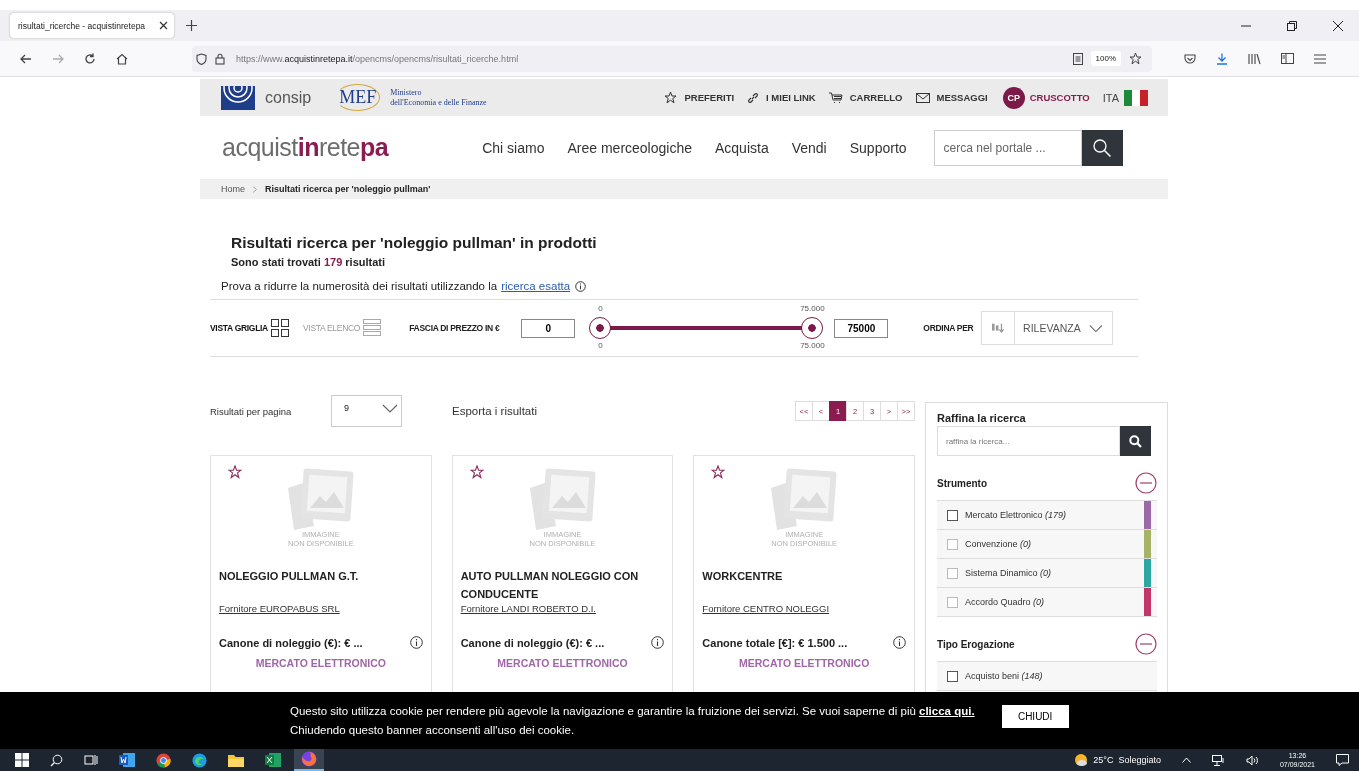 The width and height of the screenshot is (1359, 771). I want to click on product-title: WORKCENTRE, so click(804, 585).